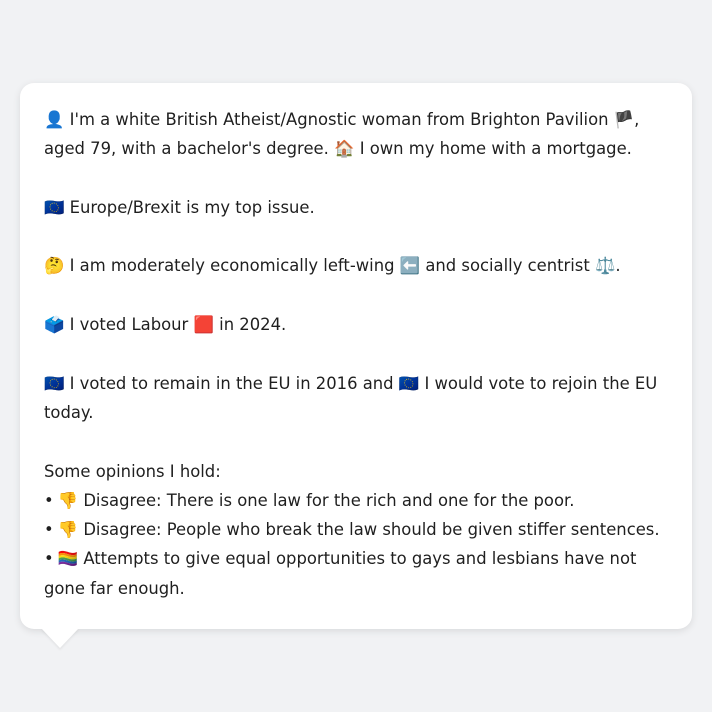  What do you see at coordinates (356, 324) in the screenshot?
I see `vote-2024: 🗳️ I voted Labour 🟥 in 2024.` at bounding box center [356, 324].